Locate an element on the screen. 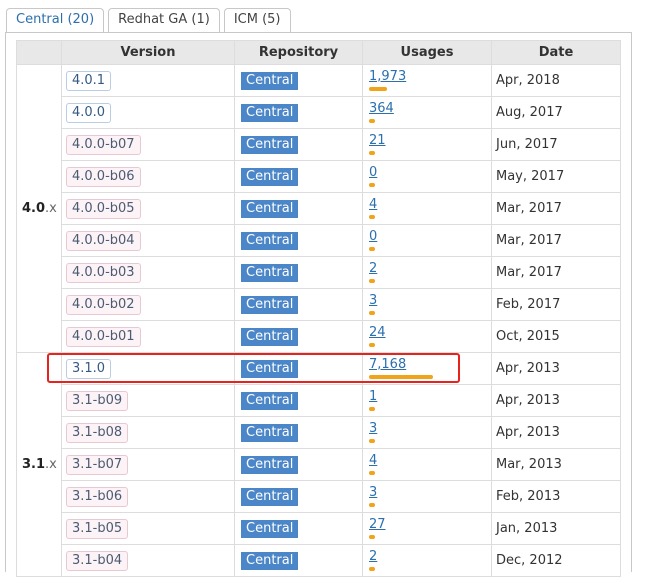  table-row: 4.0.0-b06 Central 0 May, 2017 is located at coordinates (319, 176).